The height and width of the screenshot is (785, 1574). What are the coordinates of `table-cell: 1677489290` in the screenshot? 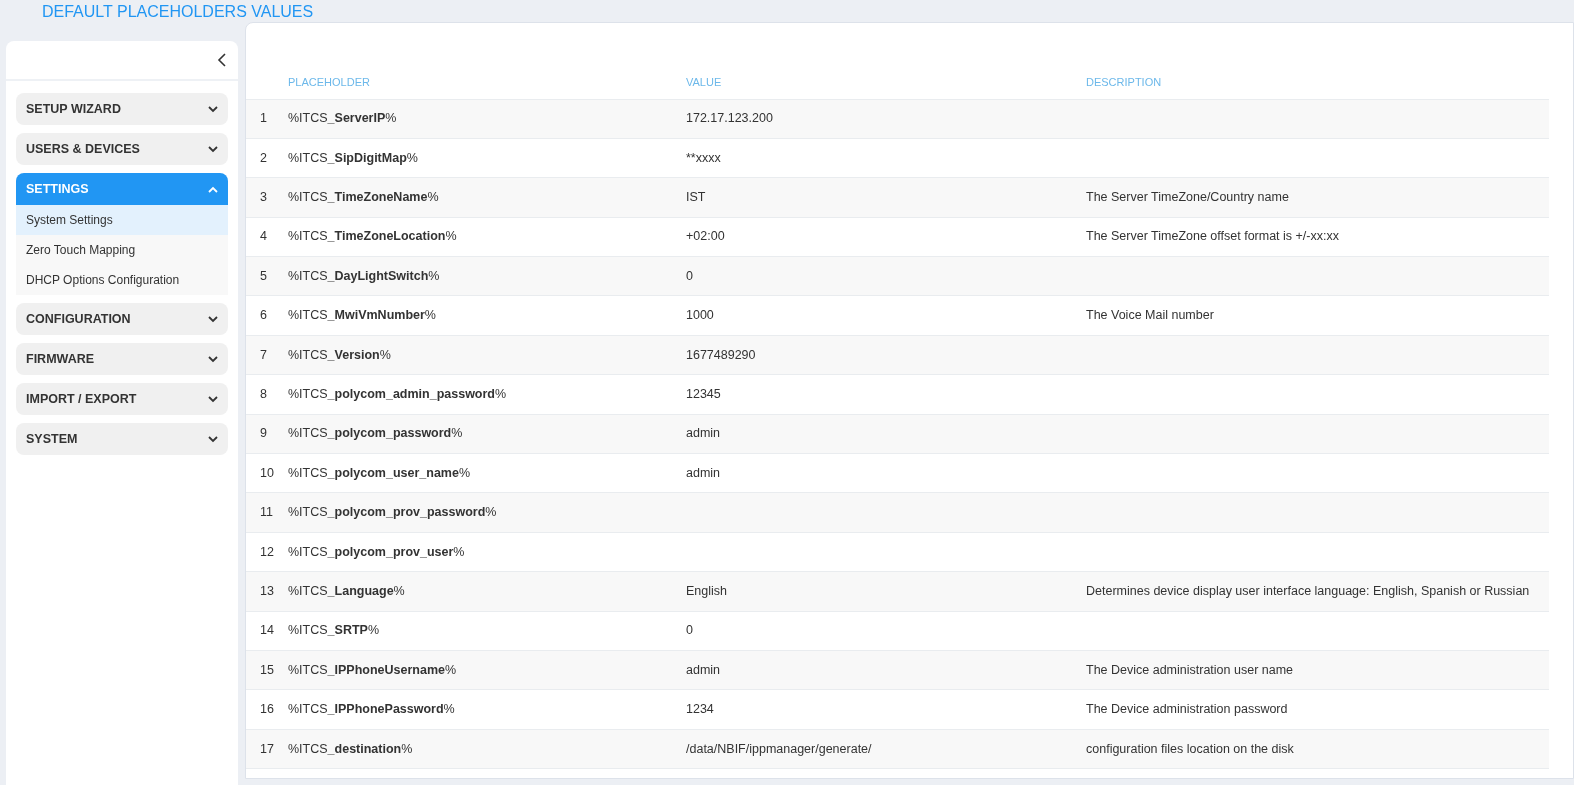 It's located at (886, 355).